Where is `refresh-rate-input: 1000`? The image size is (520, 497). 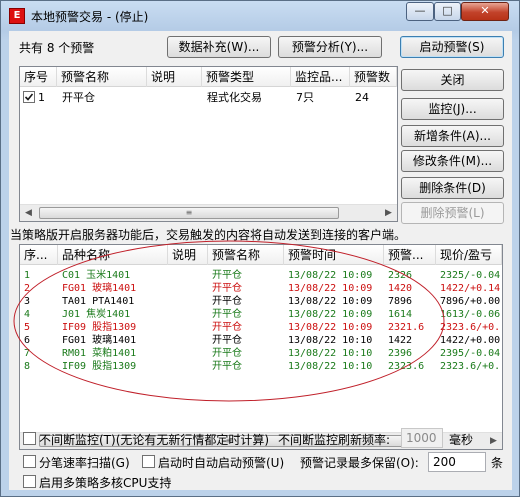 refresh-rate-input: 1000 is located at coordinates (422, 438).